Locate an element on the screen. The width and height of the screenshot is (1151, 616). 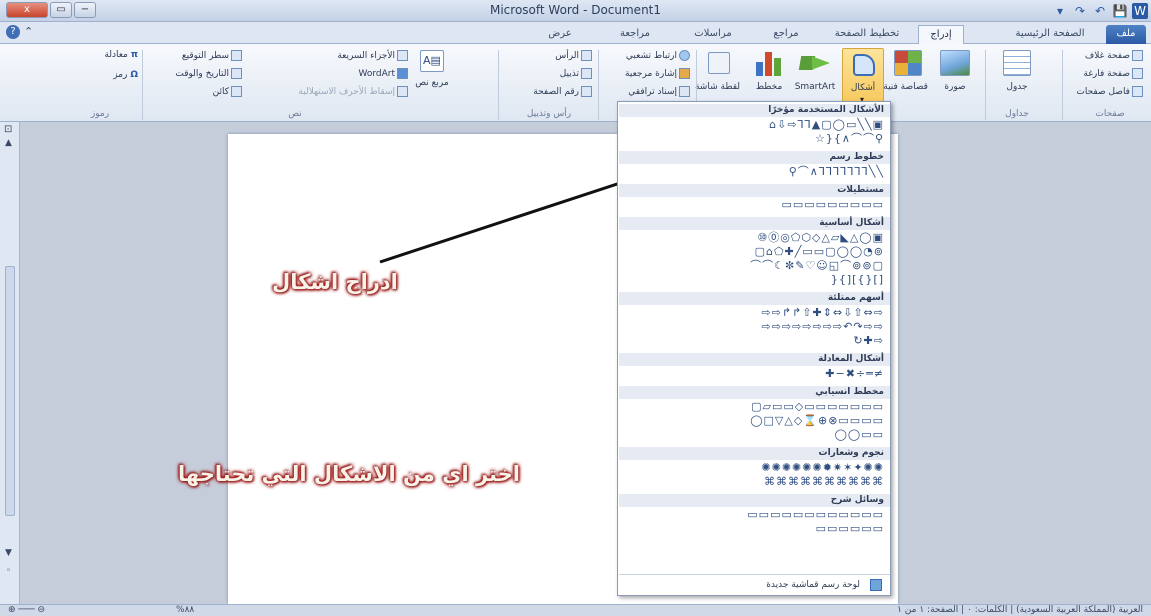
zoom-level: %٨٨ is located at coordinates (185, 610).